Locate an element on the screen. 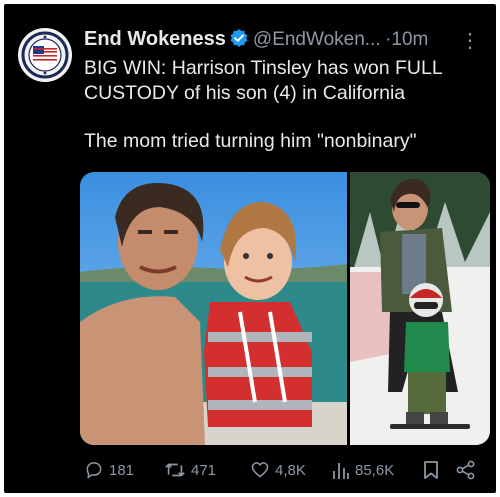 Image resolution: width=500 pixels, height=497 pixels. repost-icon is located at coordinates (175, 470).